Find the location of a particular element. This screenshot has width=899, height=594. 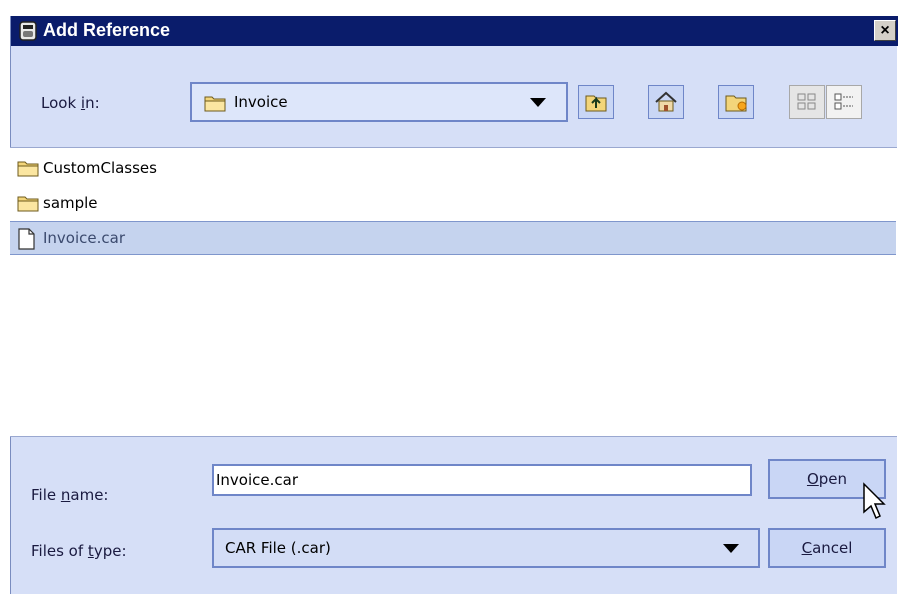

list-view-button is located at coordinates (807, 102).